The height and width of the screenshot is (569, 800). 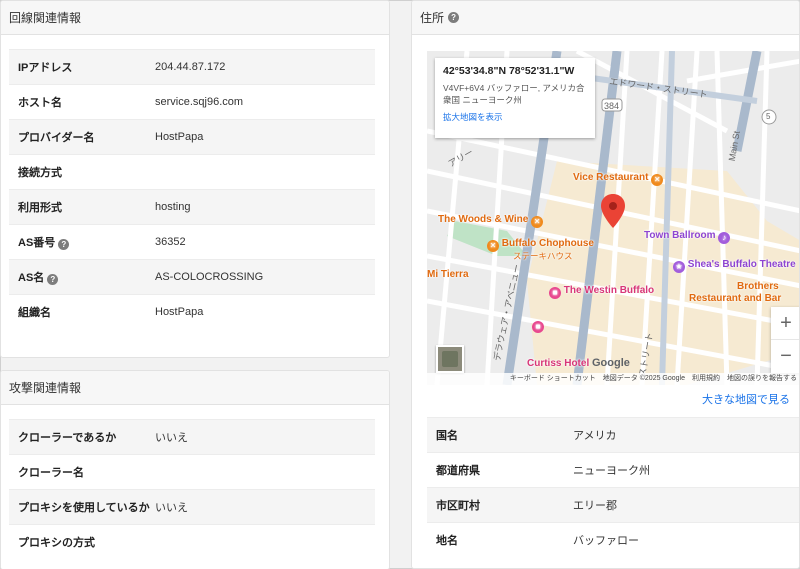 I want to click on row-label: IPアドレス, so click(x=45, y=68).